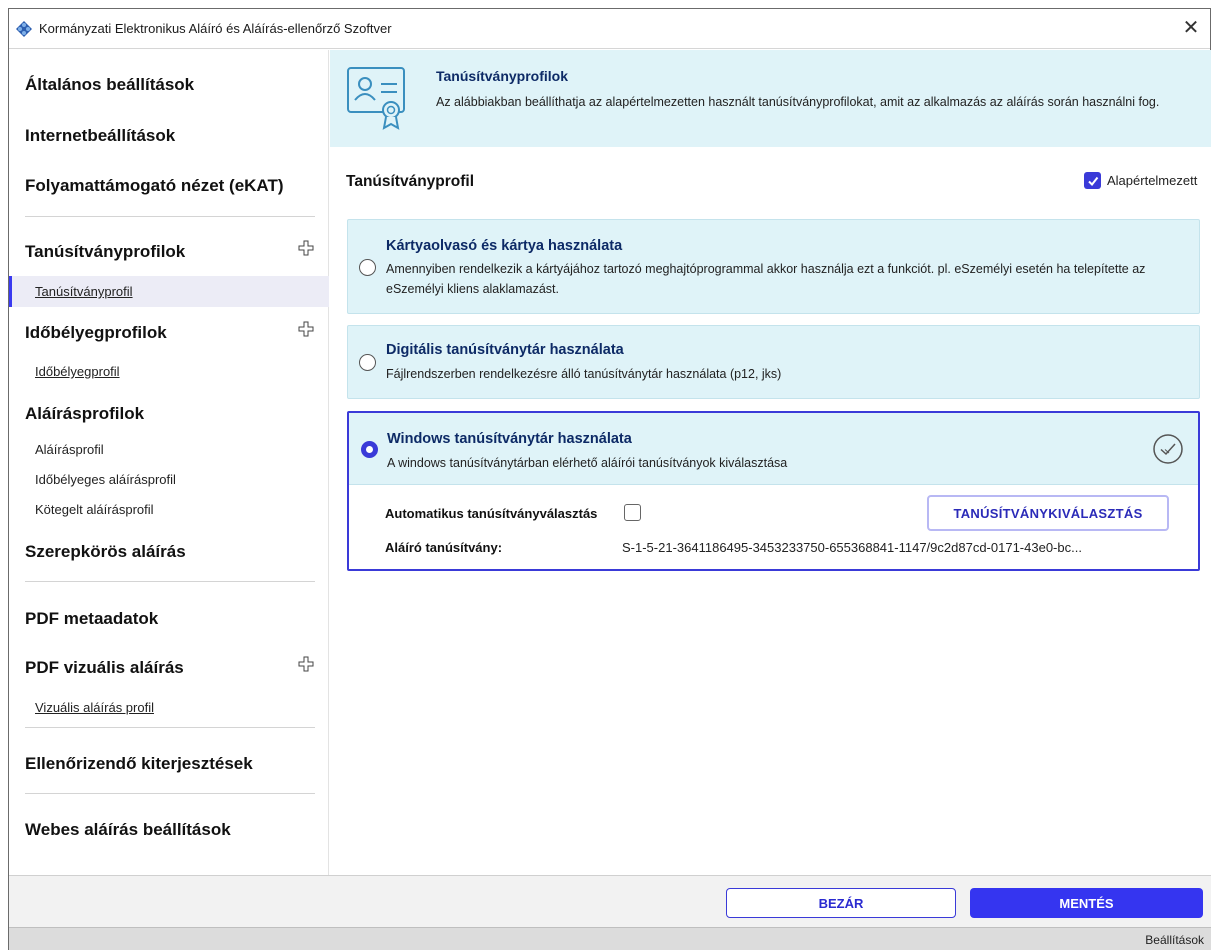  Describe the element at coordinates (369, 449) in the screenshot. I see `windows-store-radio` at that location.